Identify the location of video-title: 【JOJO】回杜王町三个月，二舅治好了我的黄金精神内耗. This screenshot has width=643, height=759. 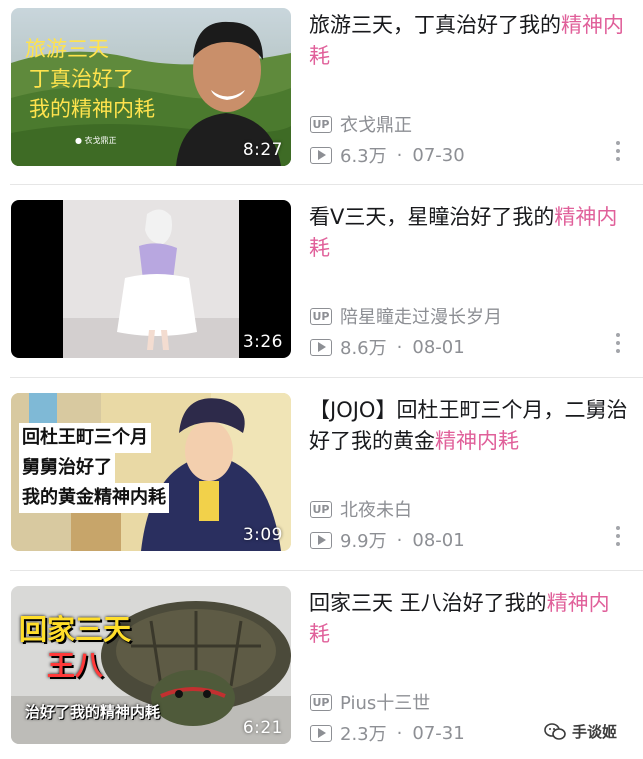
(469, 426).